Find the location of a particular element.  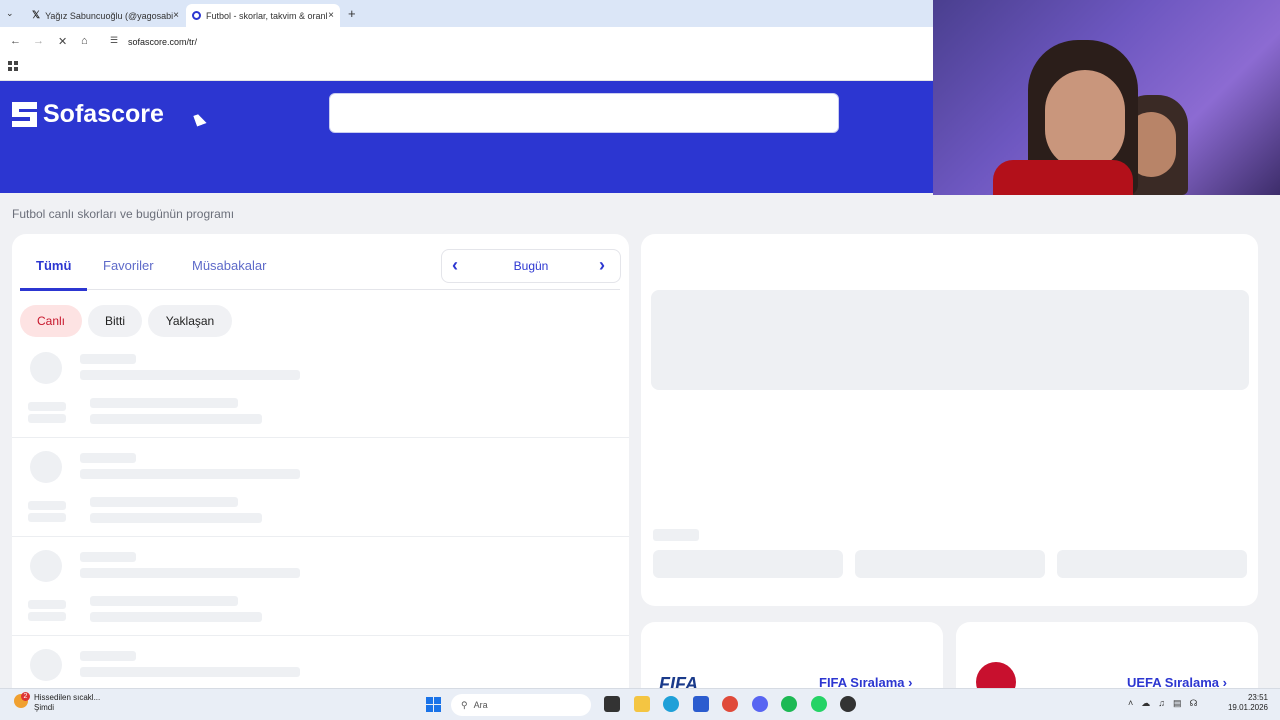

app-icon is located at coordinates (848, 704).